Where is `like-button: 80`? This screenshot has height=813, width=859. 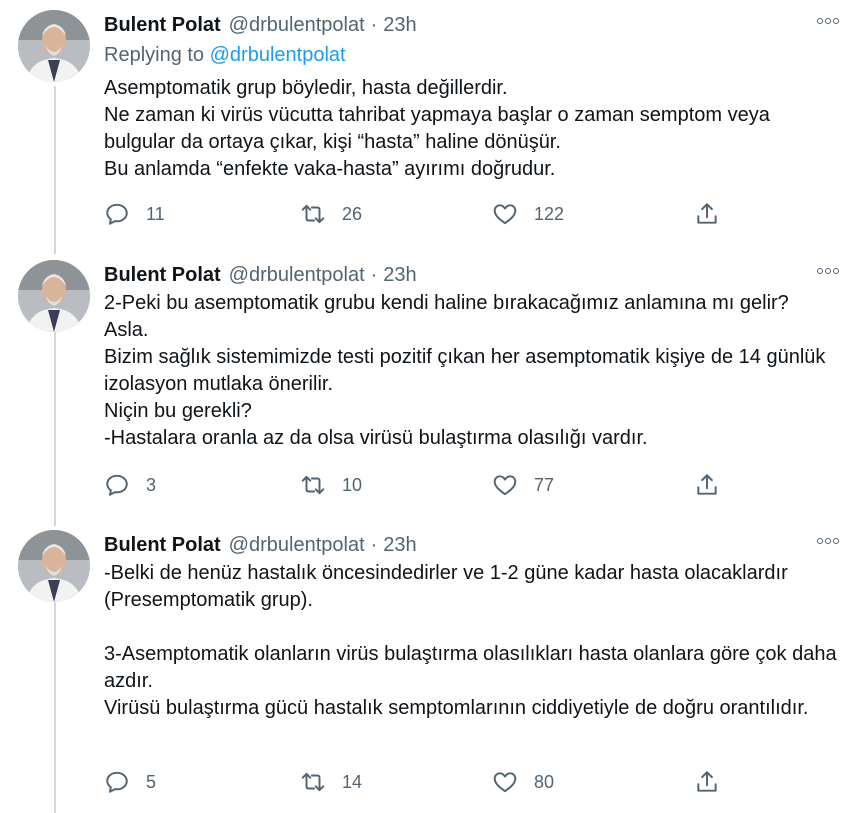 like-button: 80 is located at coordinates (523, 782).